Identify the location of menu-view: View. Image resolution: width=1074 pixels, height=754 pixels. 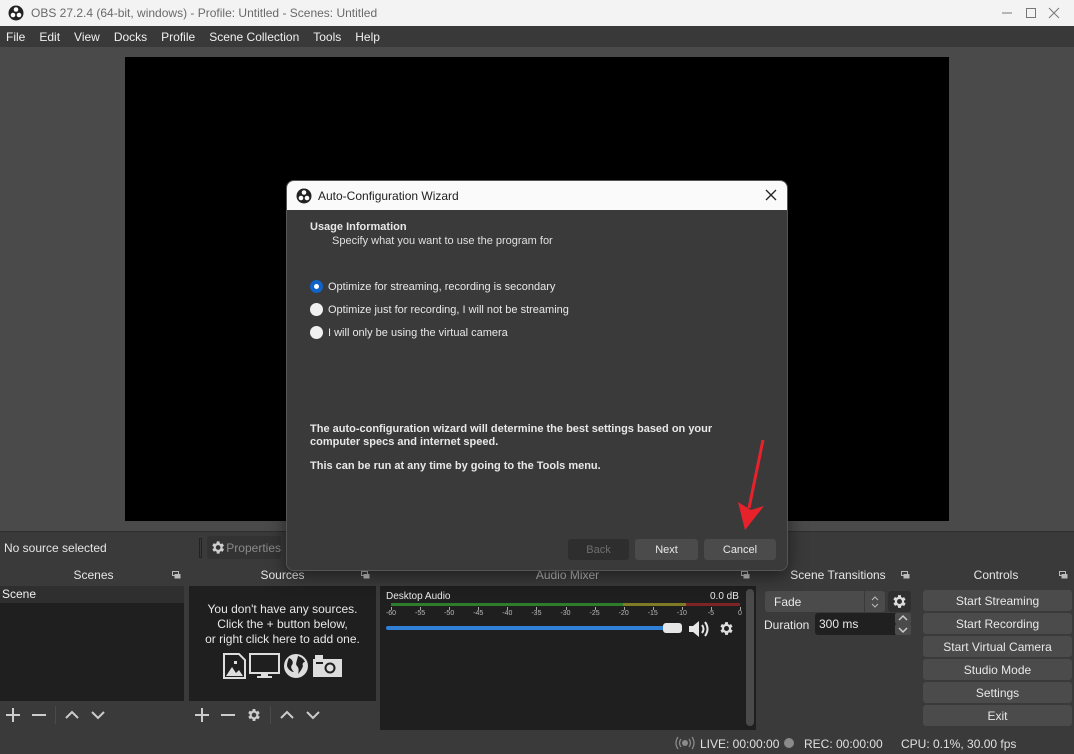
(88, 37).